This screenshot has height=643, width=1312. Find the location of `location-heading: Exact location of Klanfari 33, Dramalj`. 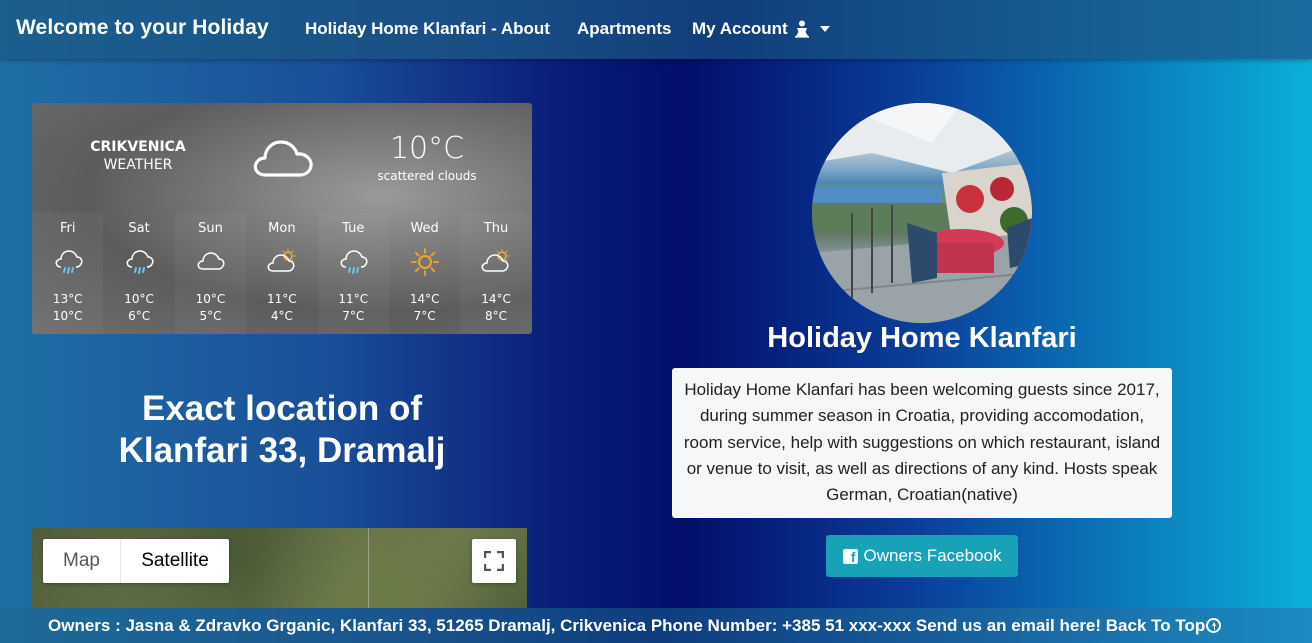

location-heading: Exact location of Klanfari 33, Dramalj is located at coordinates (282, 430).